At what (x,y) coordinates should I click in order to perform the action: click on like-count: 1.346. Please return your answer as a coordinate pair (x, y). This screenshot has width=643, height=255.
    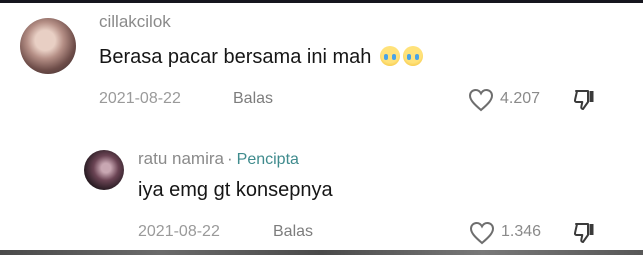
    Looking at the image, I should click on (521, 231).